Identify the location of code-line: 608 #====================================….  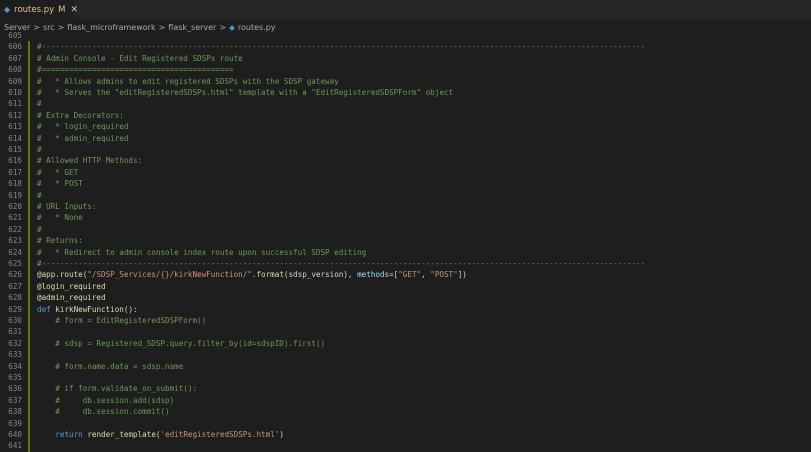
(405, 69).